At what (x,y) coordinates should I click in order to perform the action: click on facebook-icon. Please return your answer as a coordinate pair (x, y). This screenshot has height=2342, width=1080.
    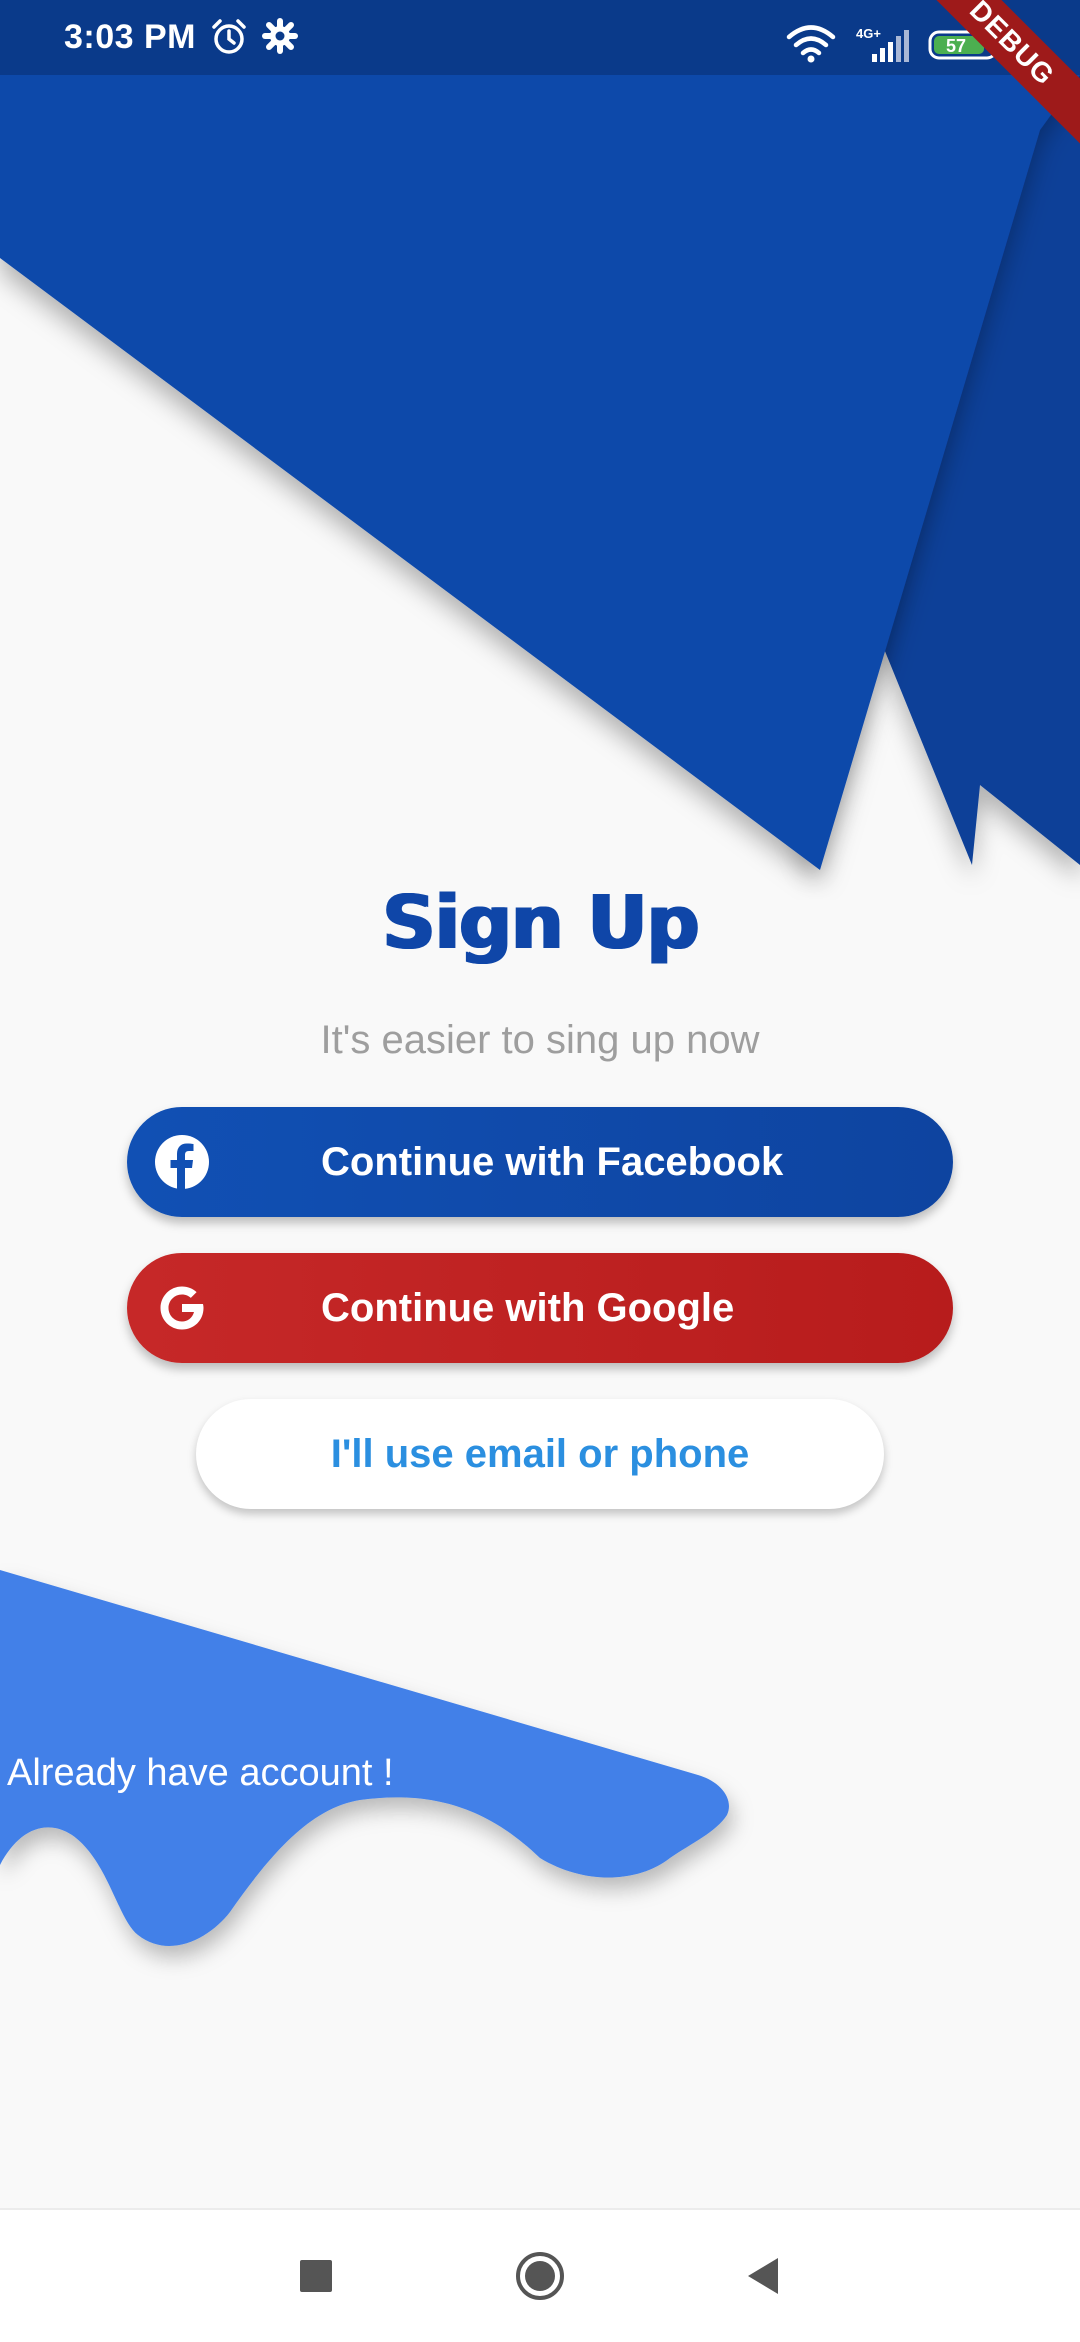
    Looking at the image, I should click on (182, 1162).